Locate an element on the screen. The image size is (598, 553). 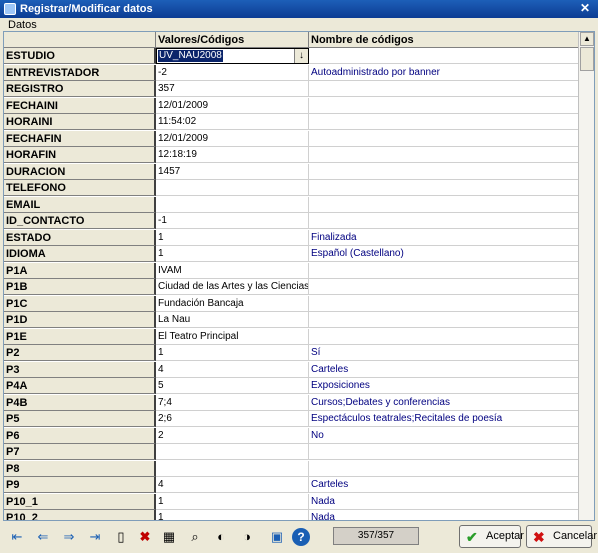
code-name-cell: Cursos;Debates y conferencias is located at coordinates (444, 403).